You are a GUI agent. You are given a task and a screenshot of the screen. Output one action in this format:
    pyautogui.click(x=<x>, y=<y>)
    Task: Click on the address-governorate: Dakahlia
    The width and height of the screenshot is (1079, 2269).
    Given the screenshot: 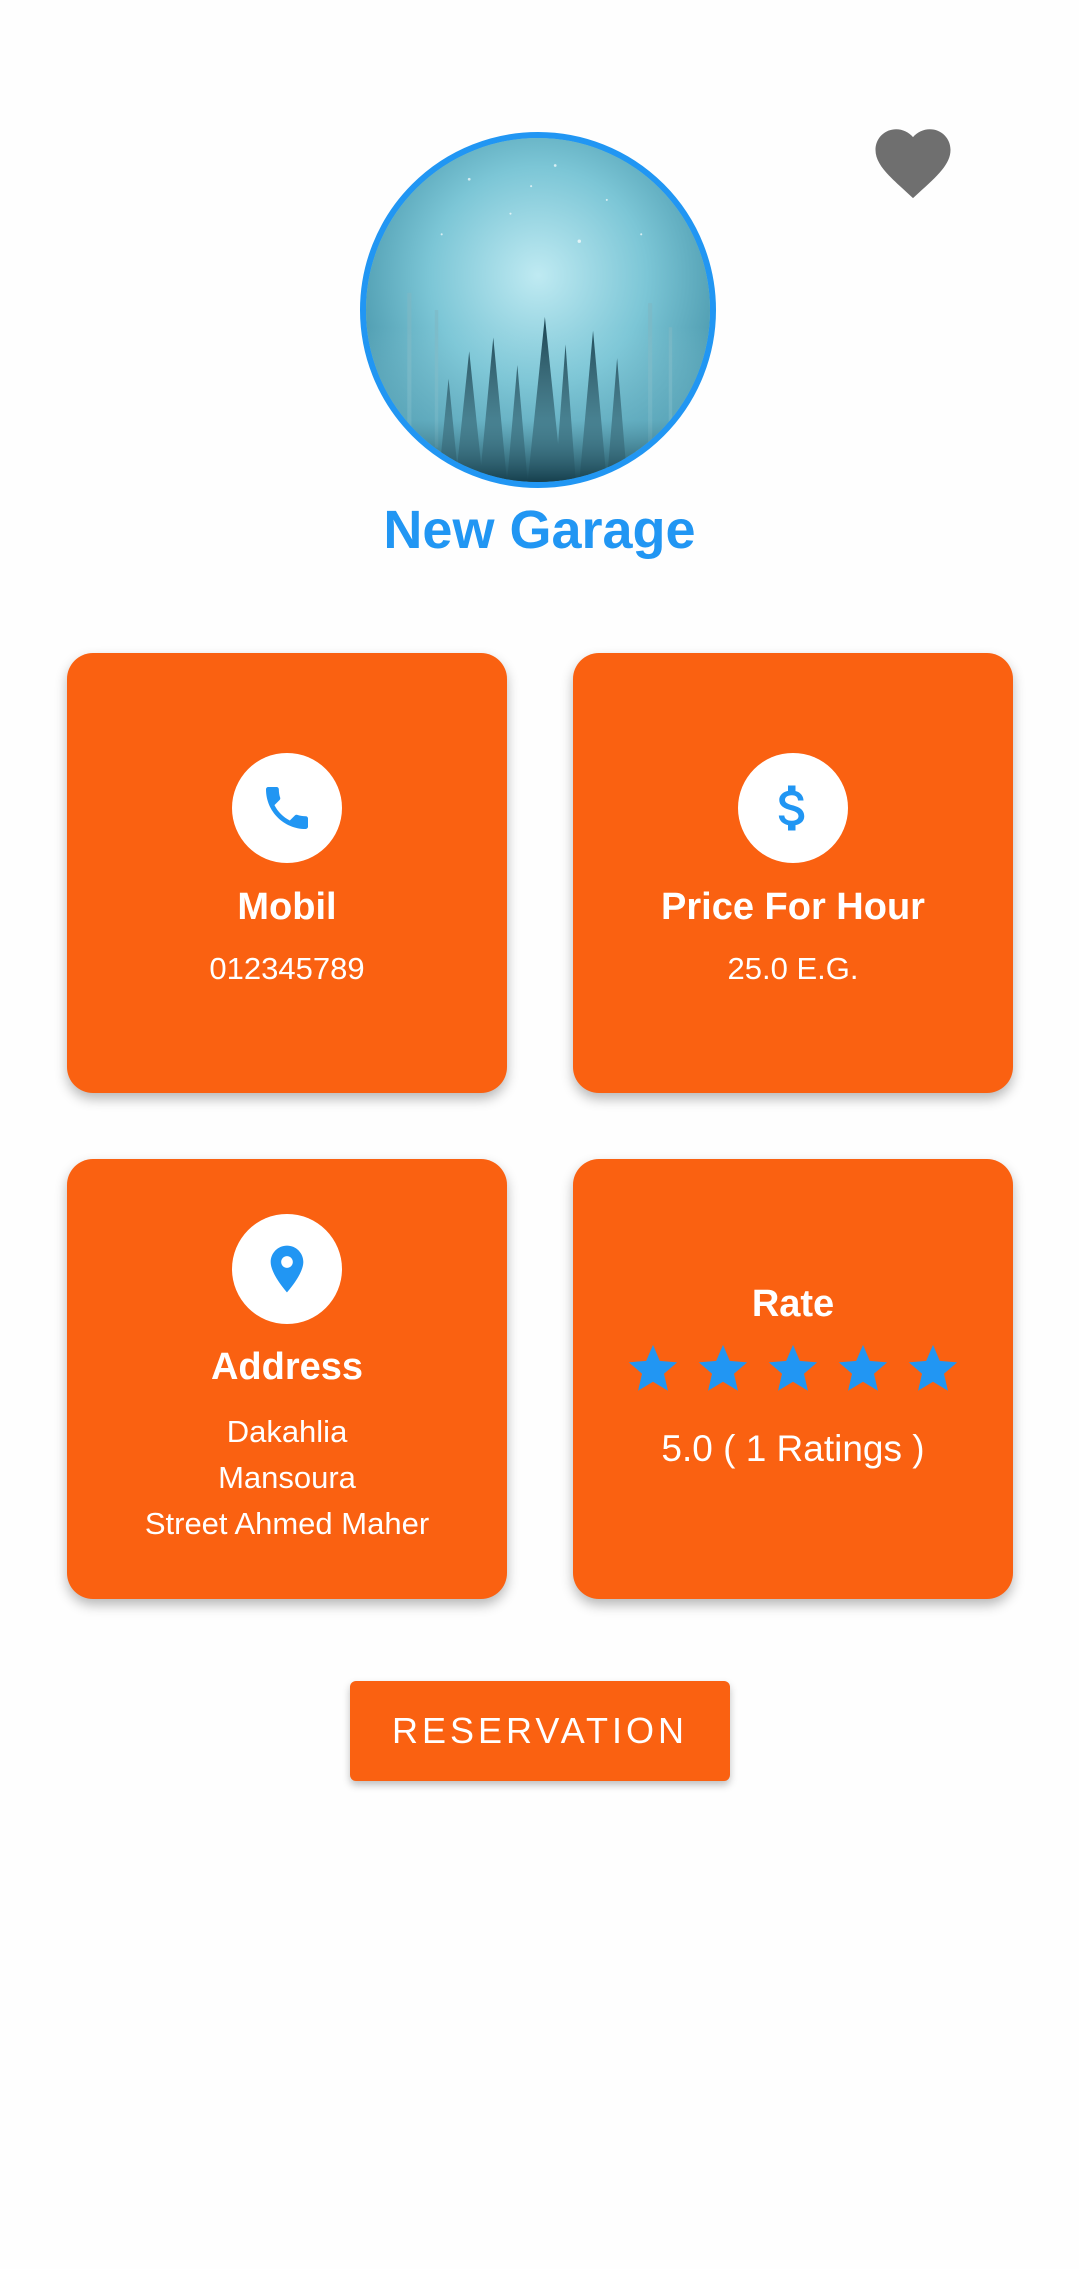 What is the action you would take?
    pyautogui.click(x=287, y=1431)
    